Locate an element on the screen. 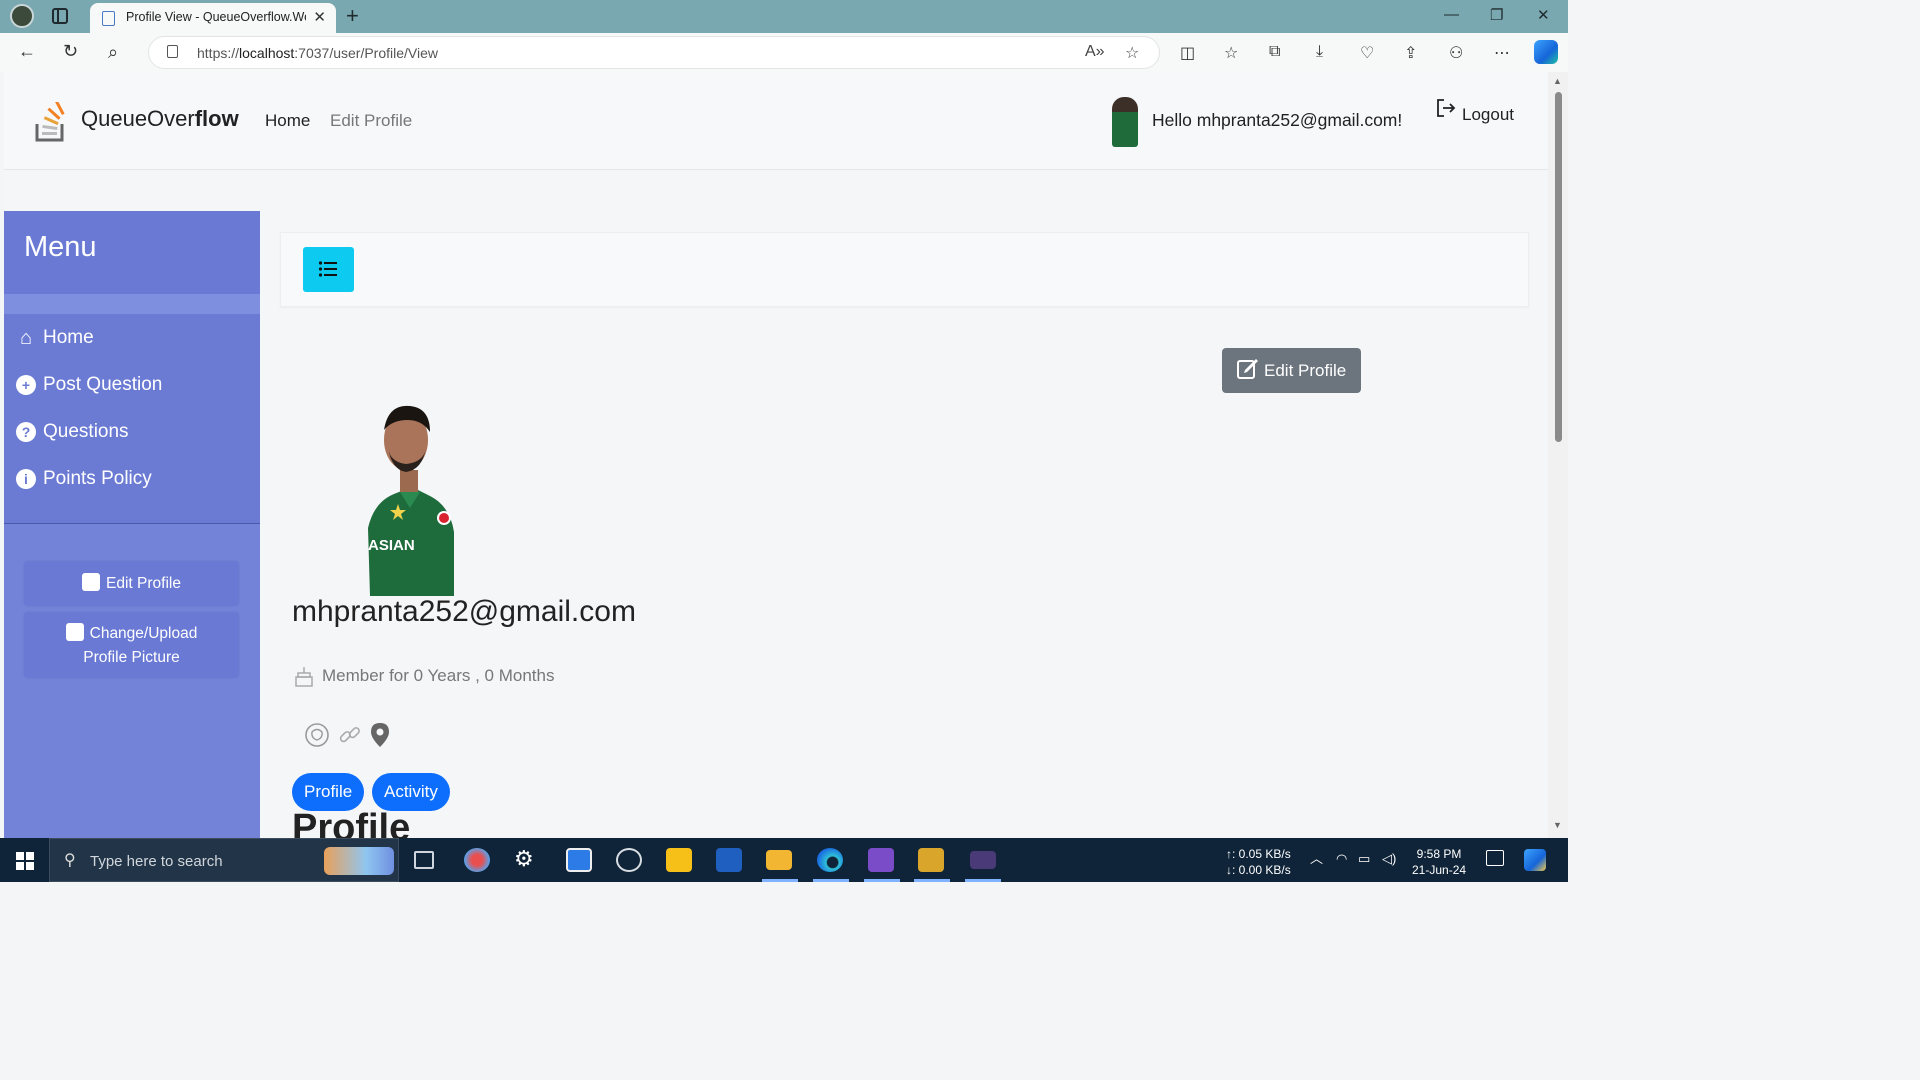 Image resolution: width=1920 pixels, height=1080 pixels. github-icon is located at coordinates (317, 735).